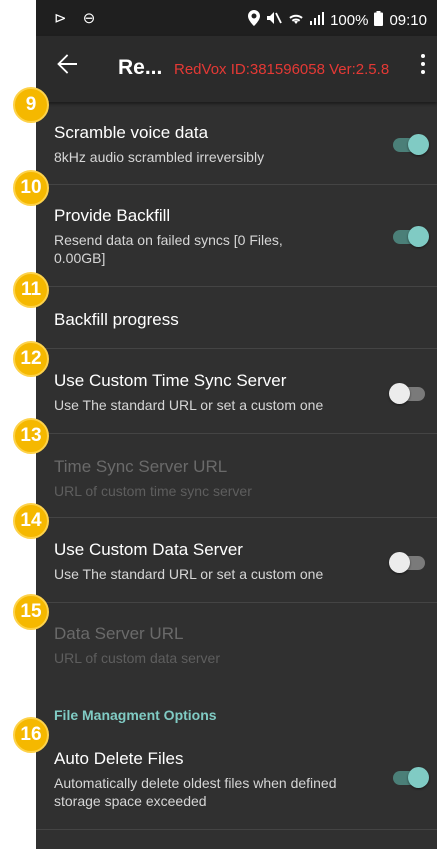  I want to click on status-right: 100% 09:10, so click(337, 20).